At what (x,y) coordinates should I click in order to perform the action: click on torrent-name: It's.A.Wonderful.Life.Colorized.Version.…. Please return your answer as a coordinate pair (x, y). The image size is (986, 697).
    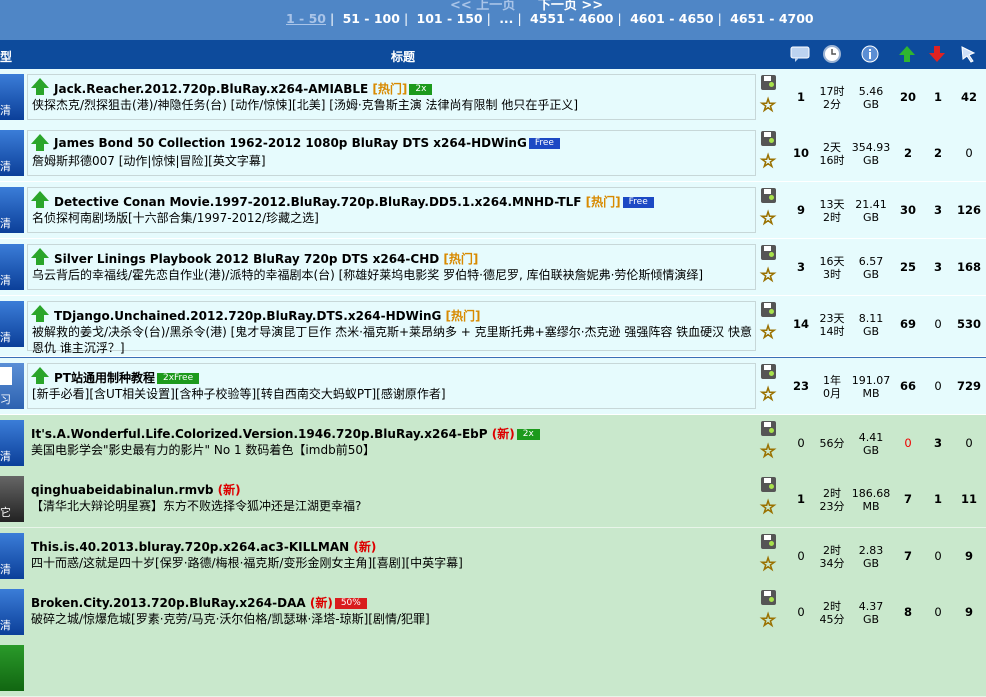
    Looking at the image, I should click on (259, 434).